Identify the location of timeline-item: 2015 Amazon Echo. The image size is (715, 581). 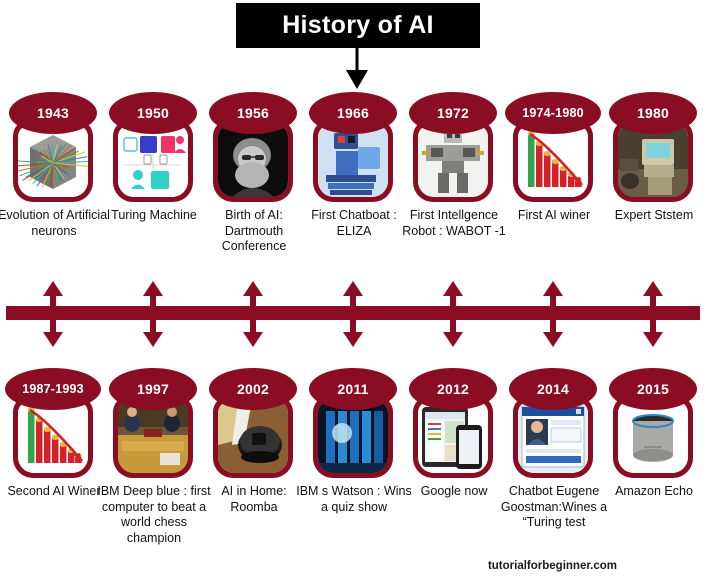
(653, 434).